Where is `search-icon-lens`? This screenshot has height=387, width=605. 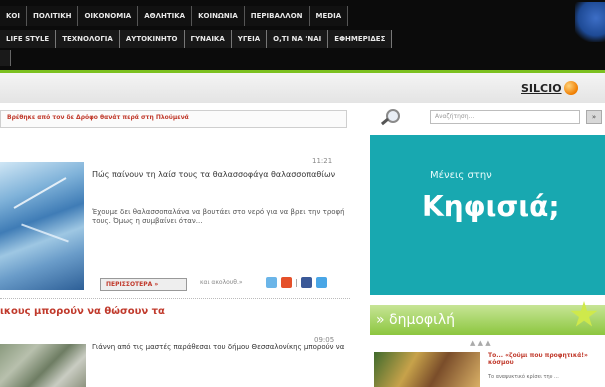 search-icon-lens is located at coordinates (393, 116).